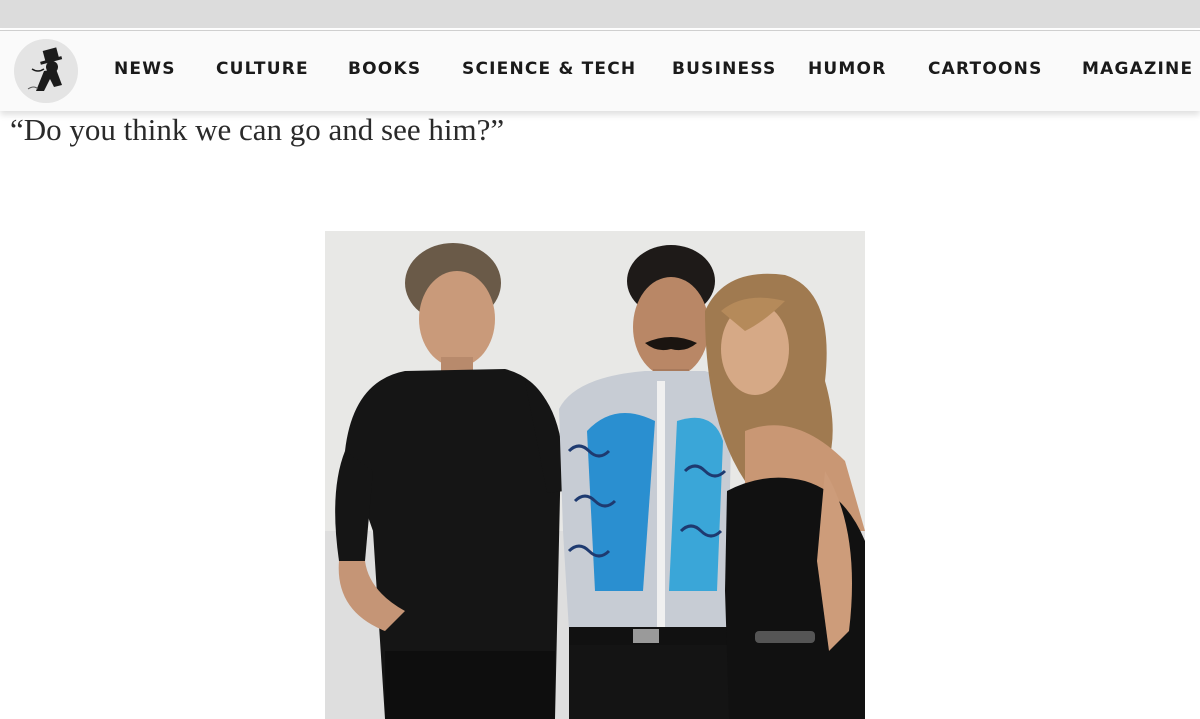 This screenshot has height=719, width=1200. I want to click on nav-item-books: BOOKS, so click(384, 69).